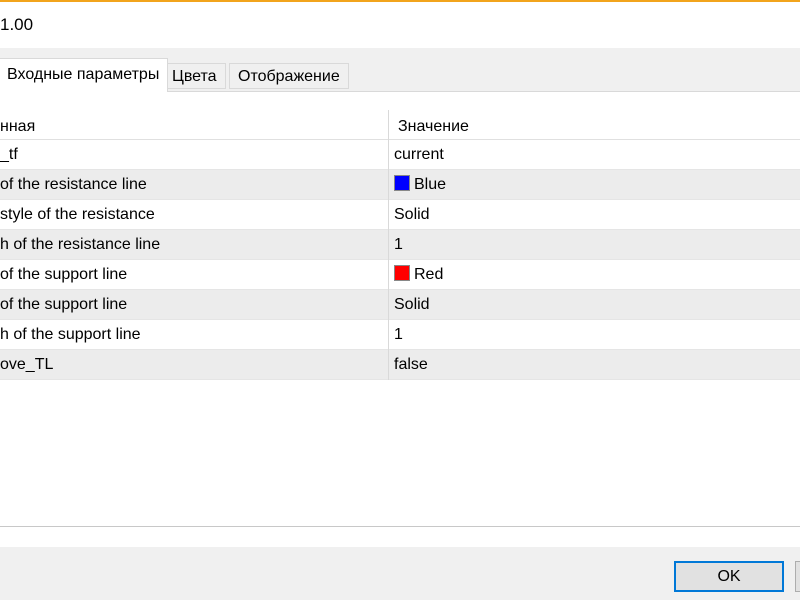 The width and height of the screenshot is (800, 600). Describe the element at coordinates (400, 526) in the screenshot. I see `panel-divider` at that location.